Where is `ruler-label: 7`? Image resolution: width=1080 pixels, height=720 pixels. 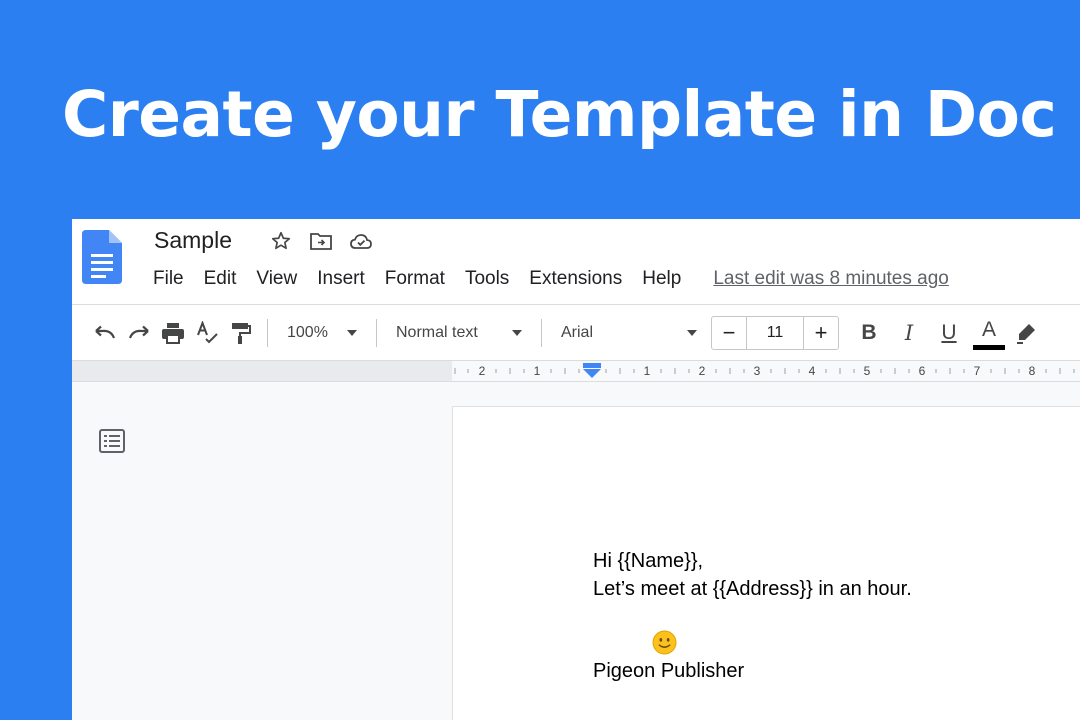 ruler-label: 7 is located at coordinates (977, 371).